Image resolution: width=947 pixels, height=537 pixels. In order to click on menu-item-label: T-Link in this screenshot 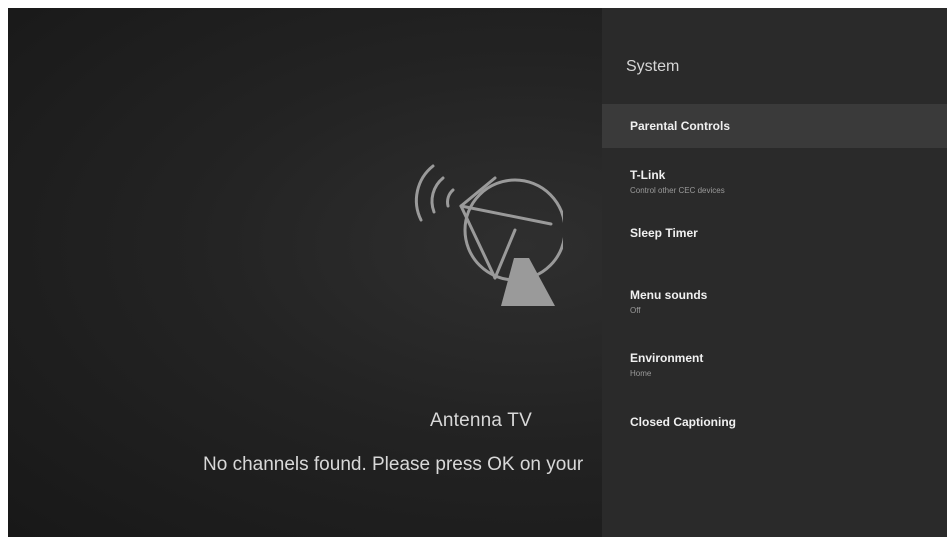, I will do `click(648, 175)`.